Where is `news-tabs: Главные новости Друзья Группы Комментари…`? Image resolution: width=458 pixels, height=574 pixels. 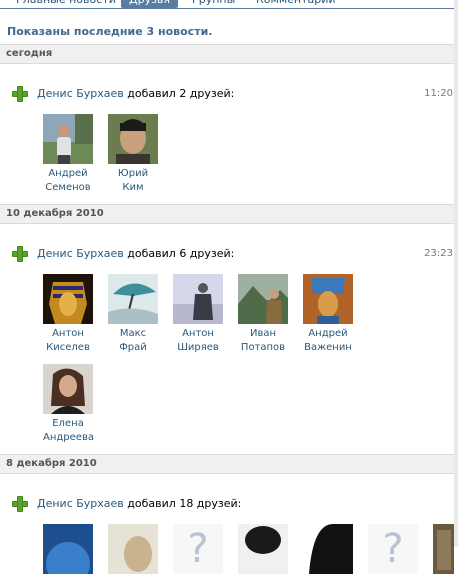 news-tabs: Главные новости Друзья Группы Комментари… is located at coordinates (229, 4).